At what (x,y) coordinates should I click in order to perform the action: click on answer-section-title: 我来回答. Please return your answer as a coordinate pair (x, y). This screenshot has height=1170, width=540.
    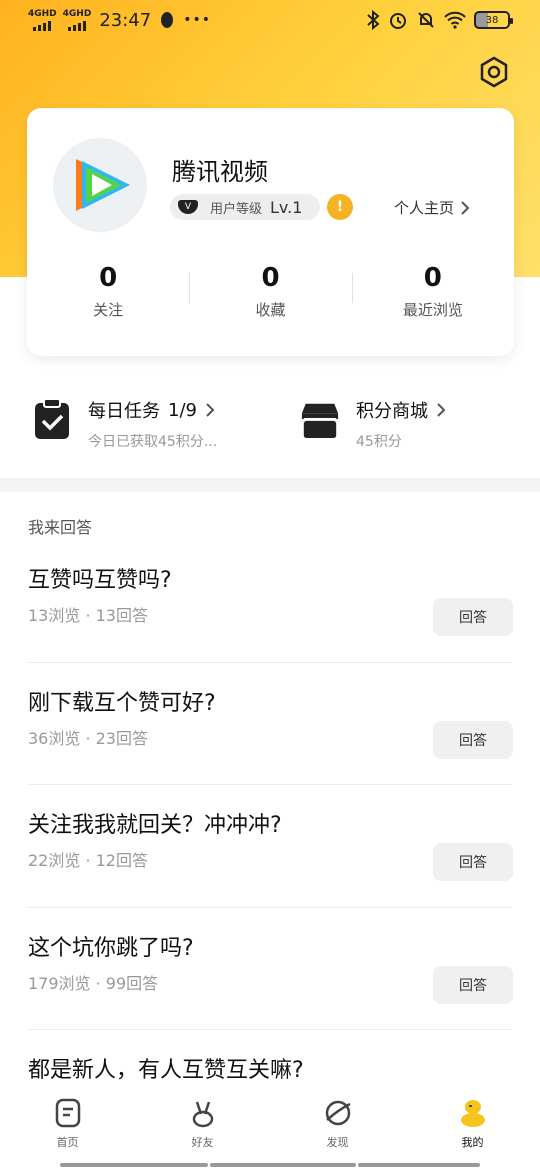
    Looking at the image, I should click on (60, 527).